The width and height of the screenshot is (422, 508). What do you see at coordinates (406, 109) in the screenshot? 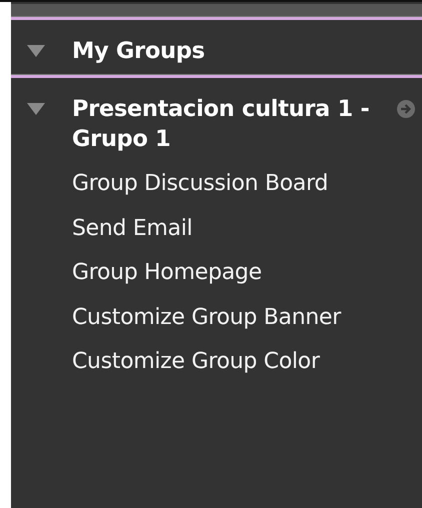
I see `arrow-circle-icon` at bounding box center [406, 109].